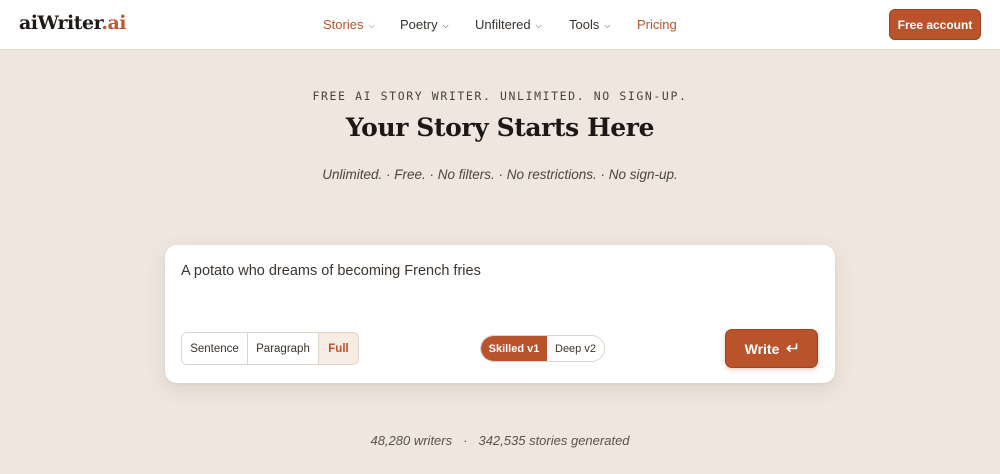  Describe the element at coordinates (411, 440) in the screenshot. I see `writers-count: 48,280 writers` at that location.